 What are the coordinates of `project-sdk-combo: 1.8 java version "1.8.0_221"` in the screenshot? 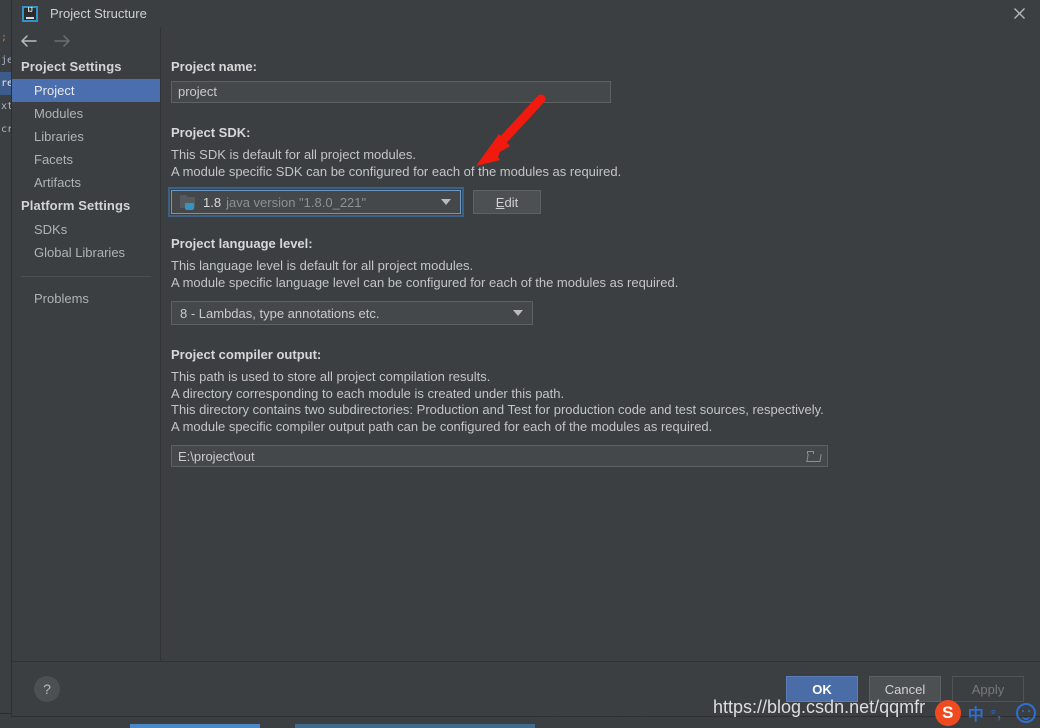 It's located at (316, 202).